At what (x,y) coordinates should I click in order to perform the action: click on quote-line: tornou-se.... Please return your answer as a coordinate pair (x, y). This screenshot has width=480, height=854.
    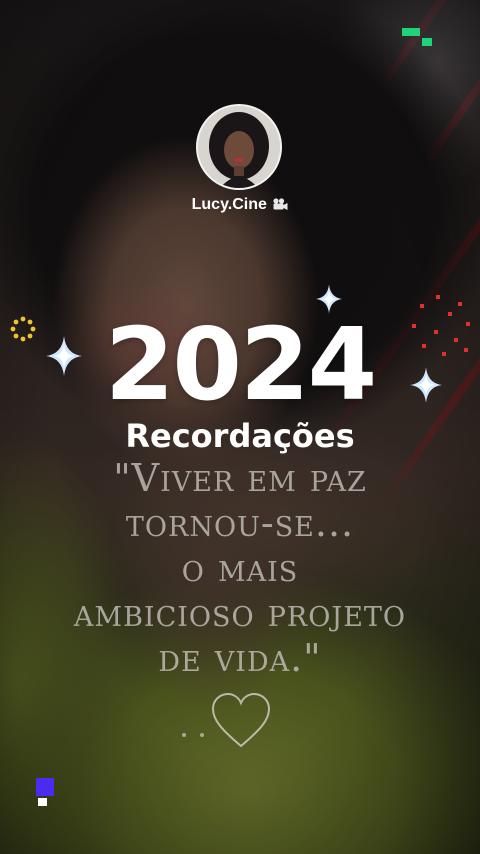
    Looking at the image, I should click on (240, 523).